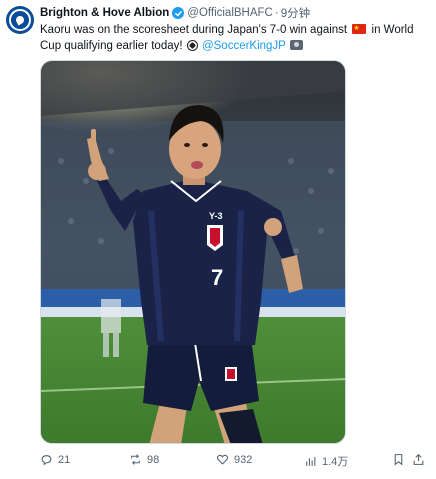 The image size is (436, 479). Describe the element at coordinates (217, 277) in the screenshot. I see `shirt-number-text: 7` at that location.